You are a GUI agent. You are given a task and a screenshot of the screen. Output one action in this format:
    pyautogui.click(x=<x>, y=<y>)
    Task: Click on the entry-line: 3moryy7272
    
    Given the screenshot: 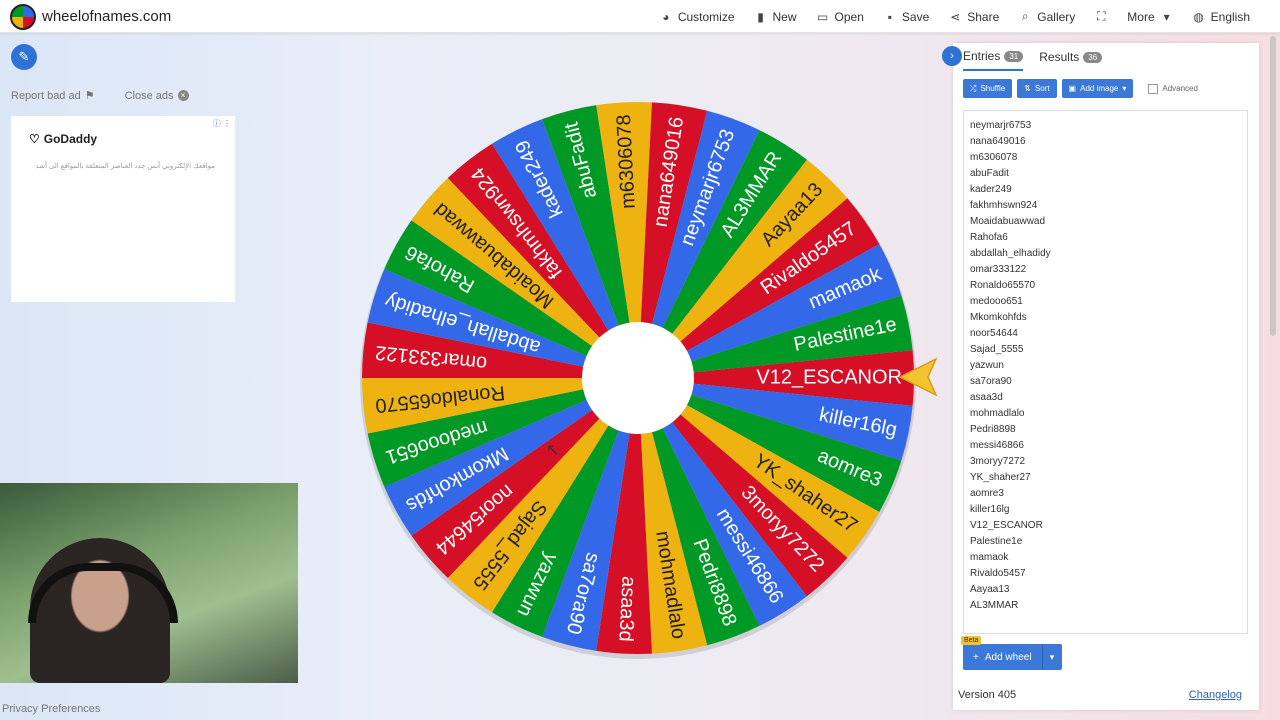 What is the action you would take?
    pyautogui.click(x=998, y=461)
    